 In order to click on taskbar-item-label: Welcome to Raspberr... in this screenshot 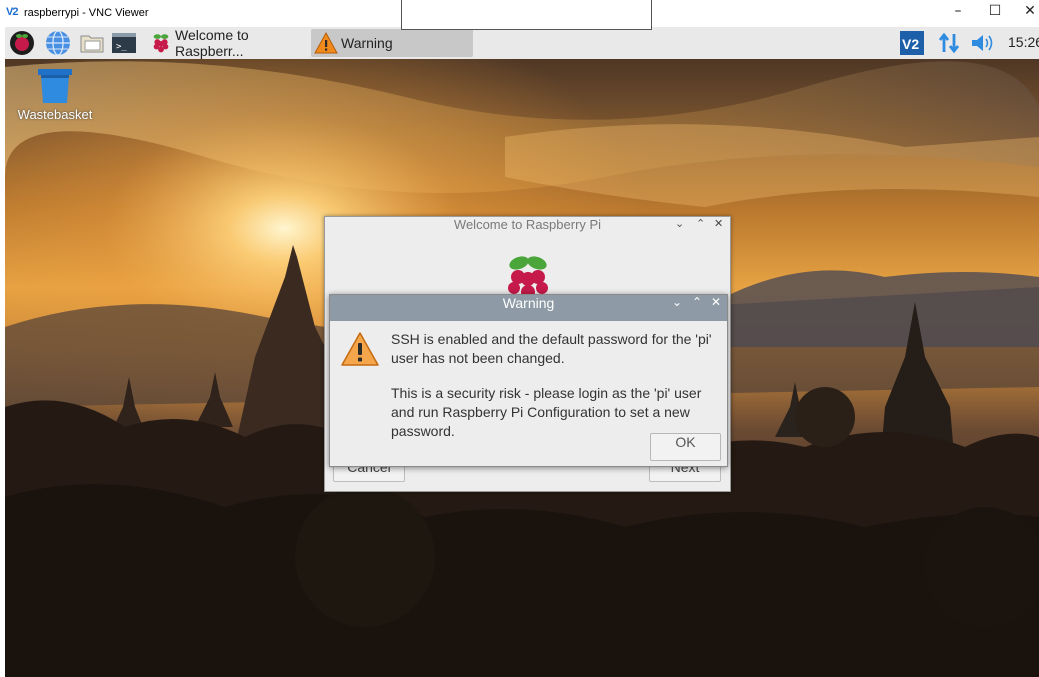, I will do `click(212, 43)`.